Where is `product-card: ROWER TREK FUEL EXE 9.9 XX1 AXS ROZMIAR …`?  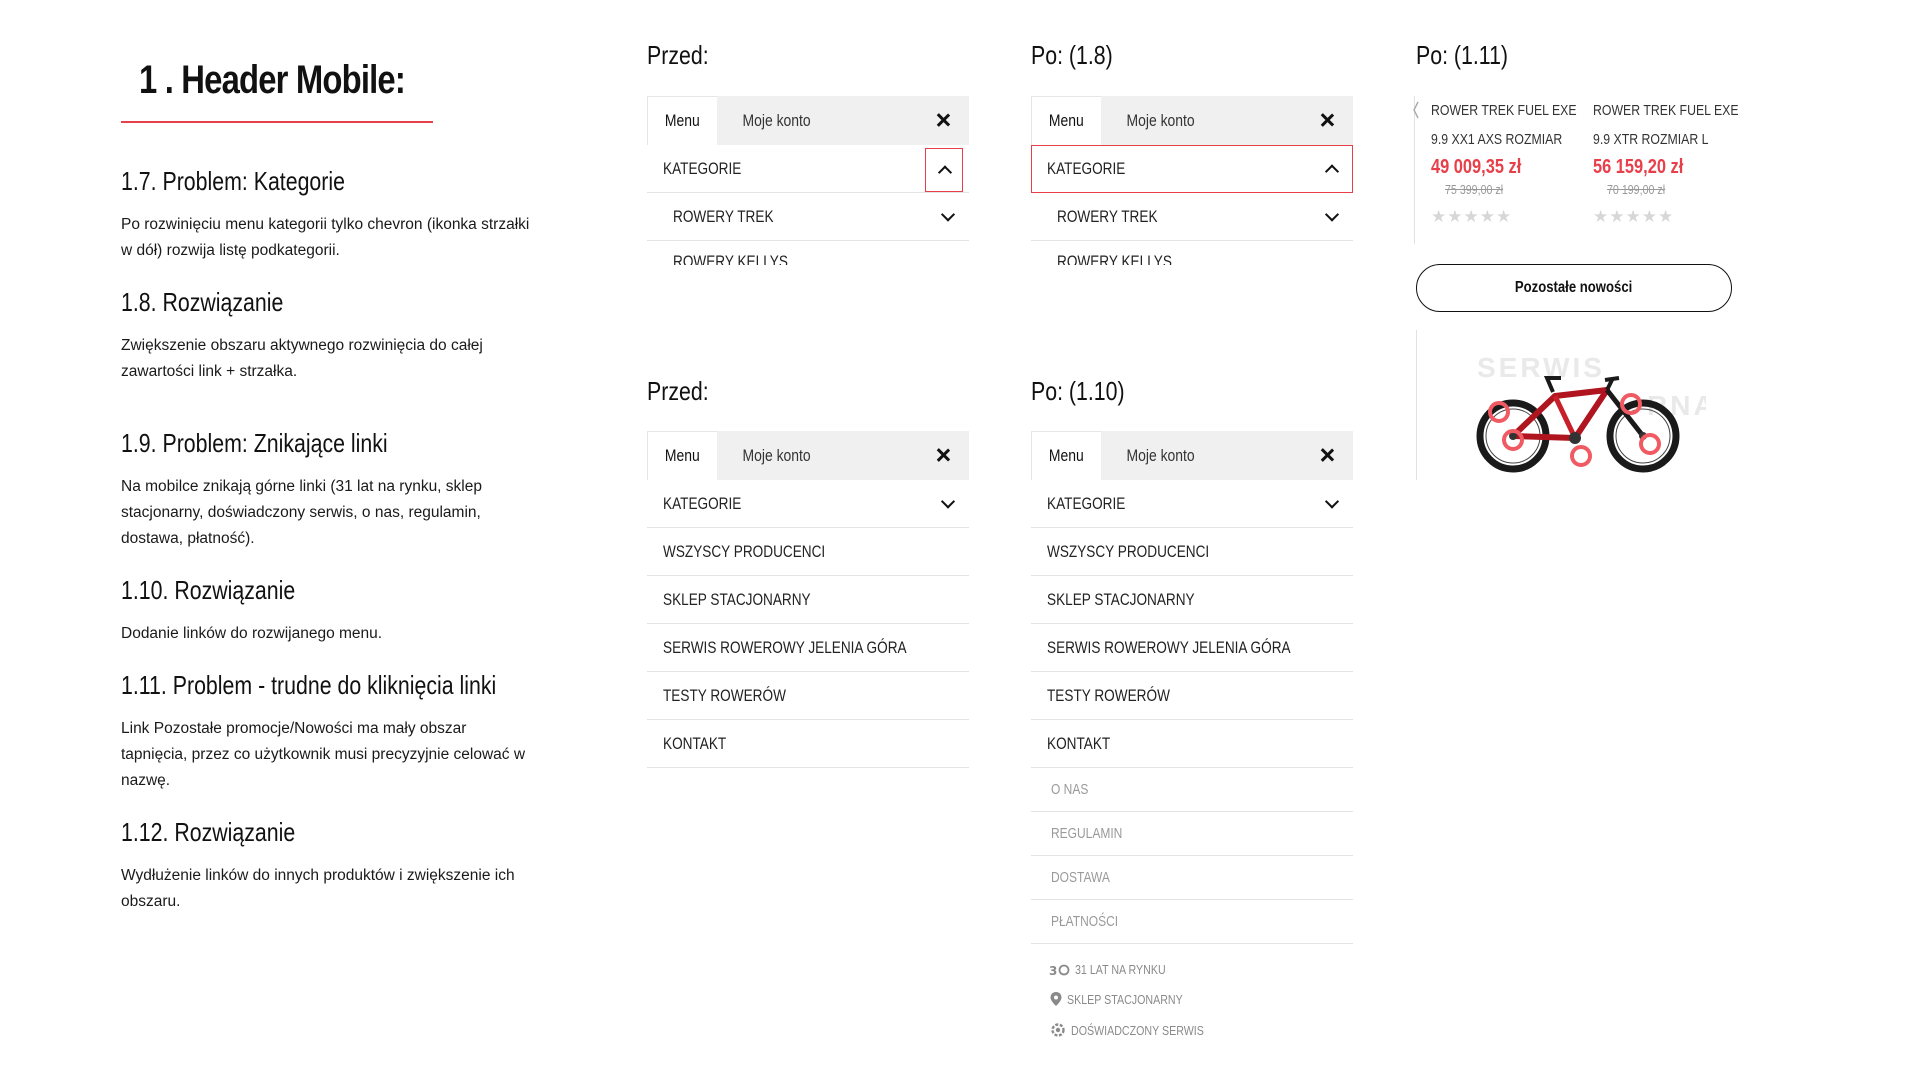 product-card: ROWER TREK FUEL EXE 9.9 XX1 AXS ROZMIAR … is located at coordinates (1511, 161).